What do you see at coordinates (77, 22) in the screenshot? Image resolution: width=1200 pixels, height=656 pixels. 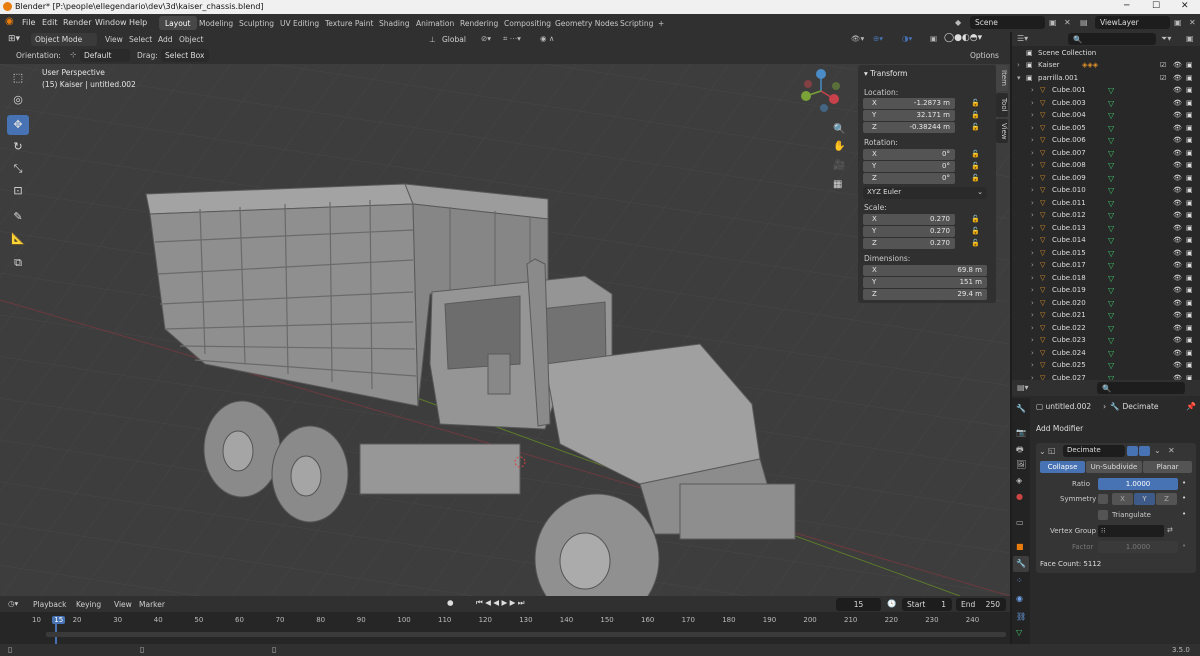 I see `menu-render: Render` at bounding box center [77, 22].